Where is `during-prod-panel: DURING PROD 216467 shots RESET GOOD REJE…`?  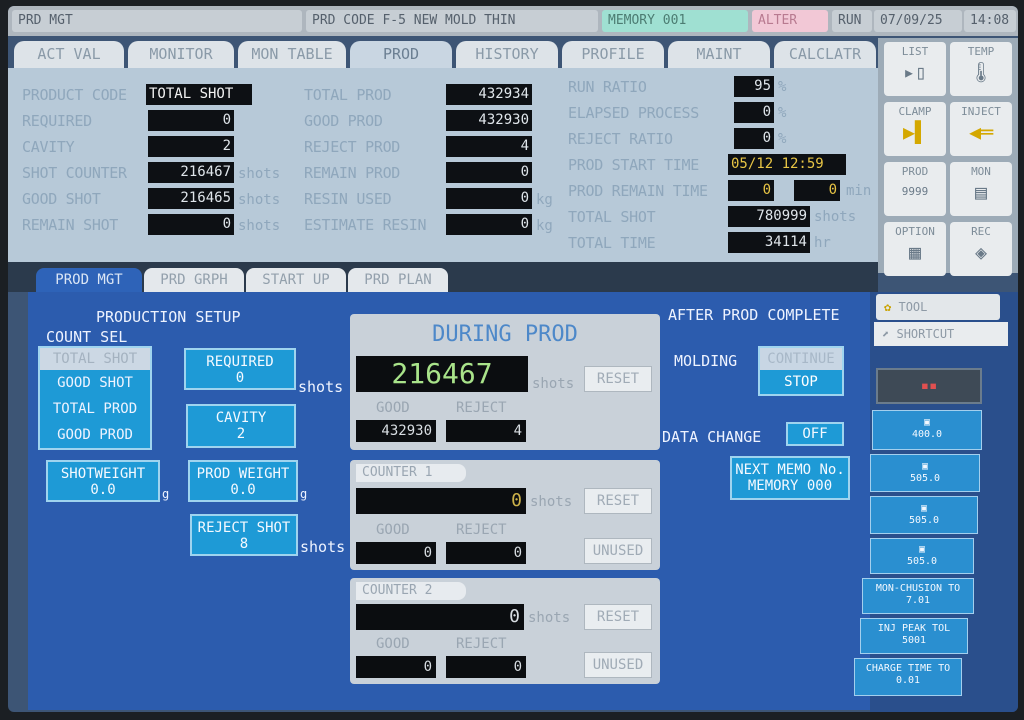 during-prod-panel: DURING PROD 216467 shots RESET GOOD REJE… is located at coordinates (505, 382).